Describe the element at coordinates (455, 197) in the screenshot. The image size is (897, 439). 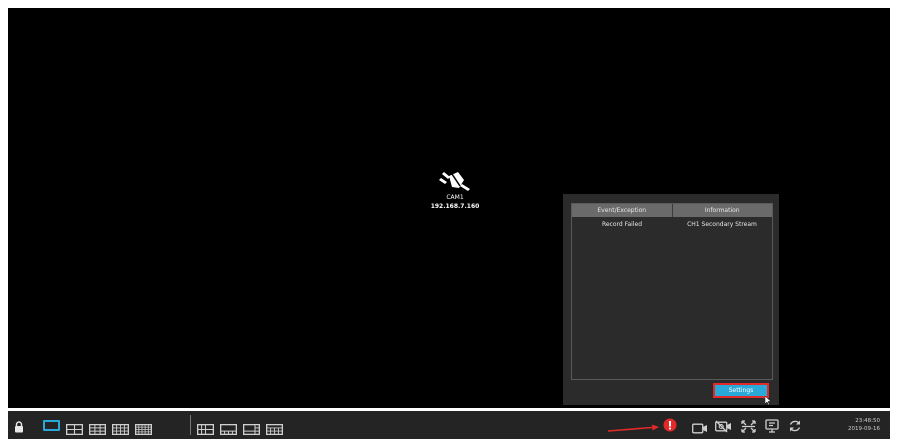
I see `camera-name: CAM1` at that location.